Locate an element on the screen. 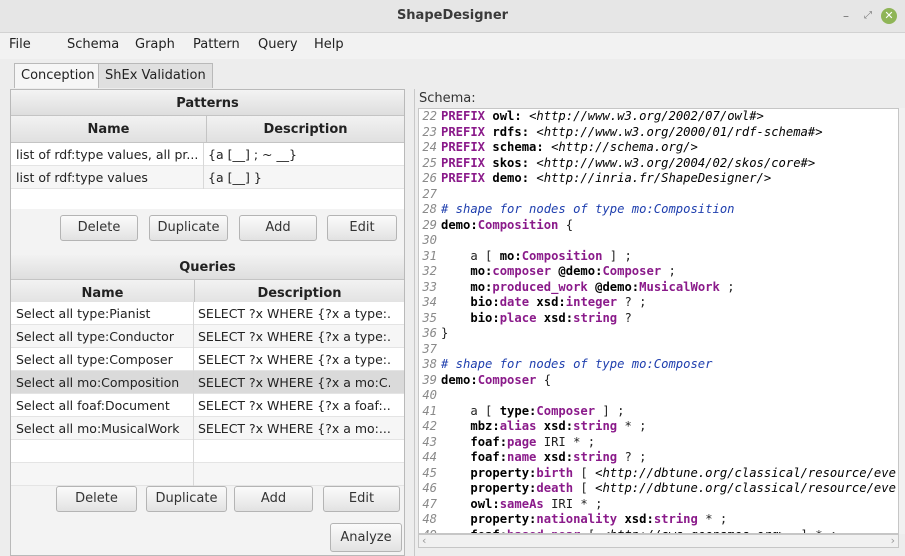 This screenshot has width=905, height=556. code-line: 44 foaf:name xsd:string ? ; is located at coordinates (657, 458).